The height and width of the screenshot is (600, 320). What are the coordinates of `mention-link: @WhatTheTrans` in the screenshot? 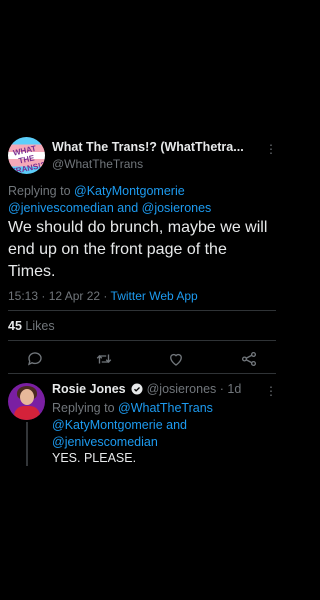 It's located at (165, 408).